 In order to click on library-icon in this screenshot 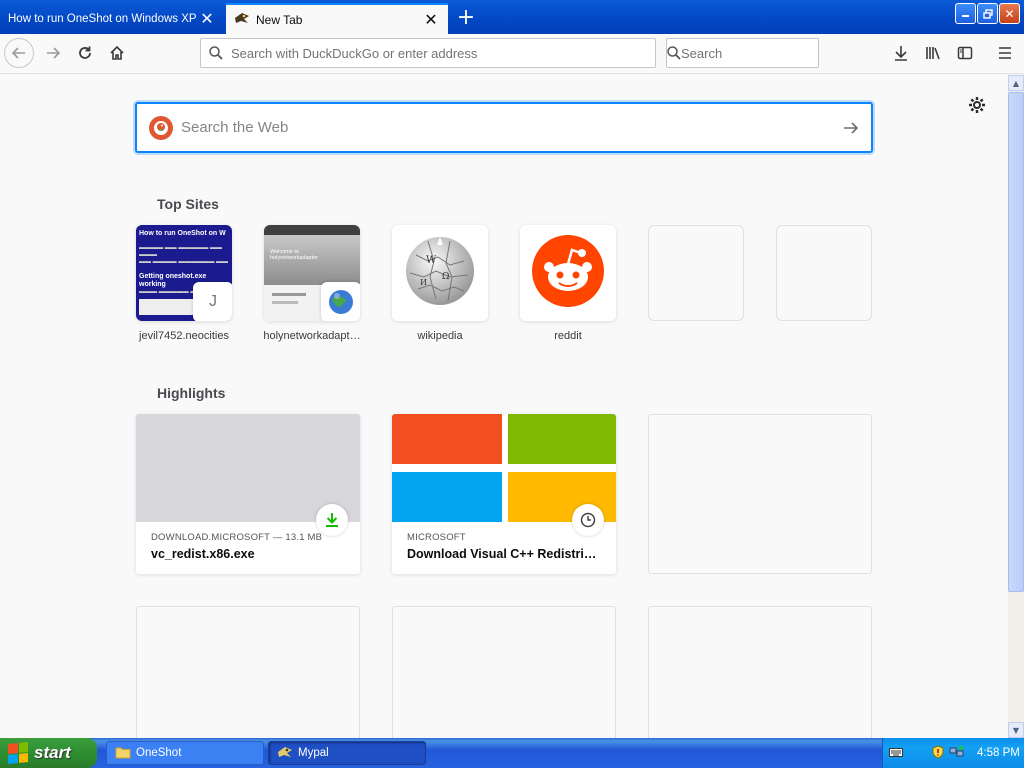, I will do `click(933, 53)`.